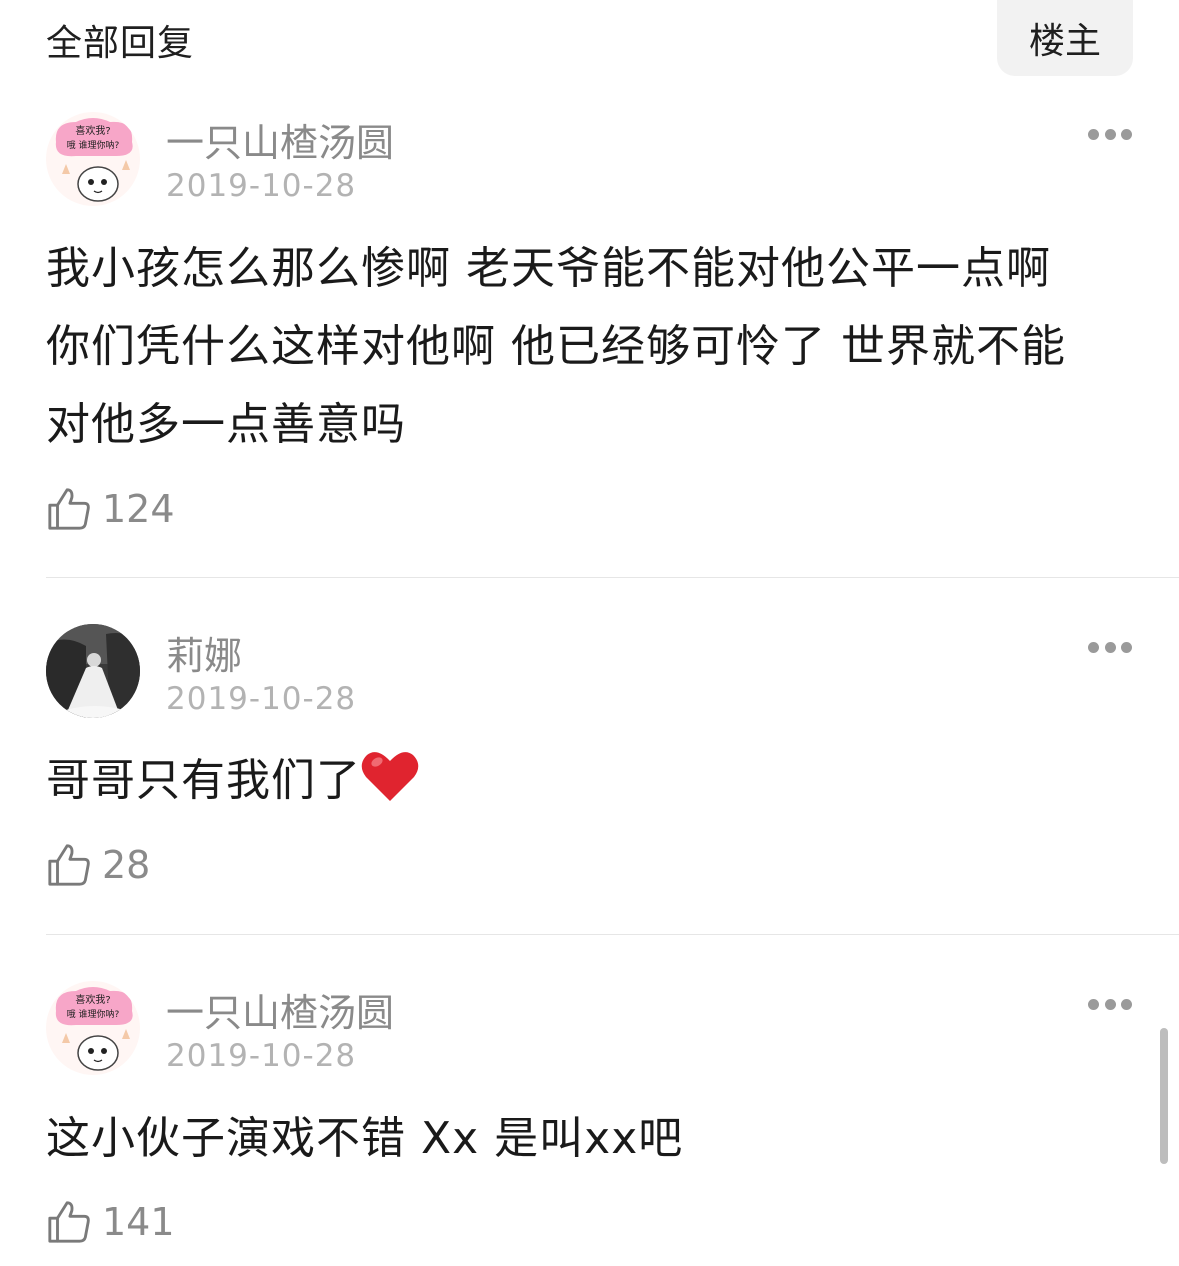  I want to click on heart-emoji, so click(390, 788).